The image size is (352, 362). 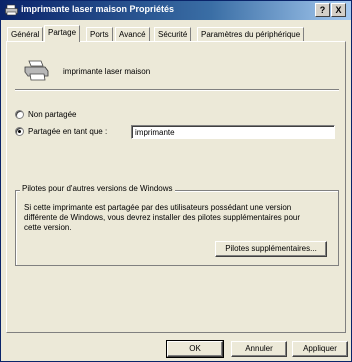 I want to click on shared-as-label: Partagée en tant que :, so click(x=68, y=131).